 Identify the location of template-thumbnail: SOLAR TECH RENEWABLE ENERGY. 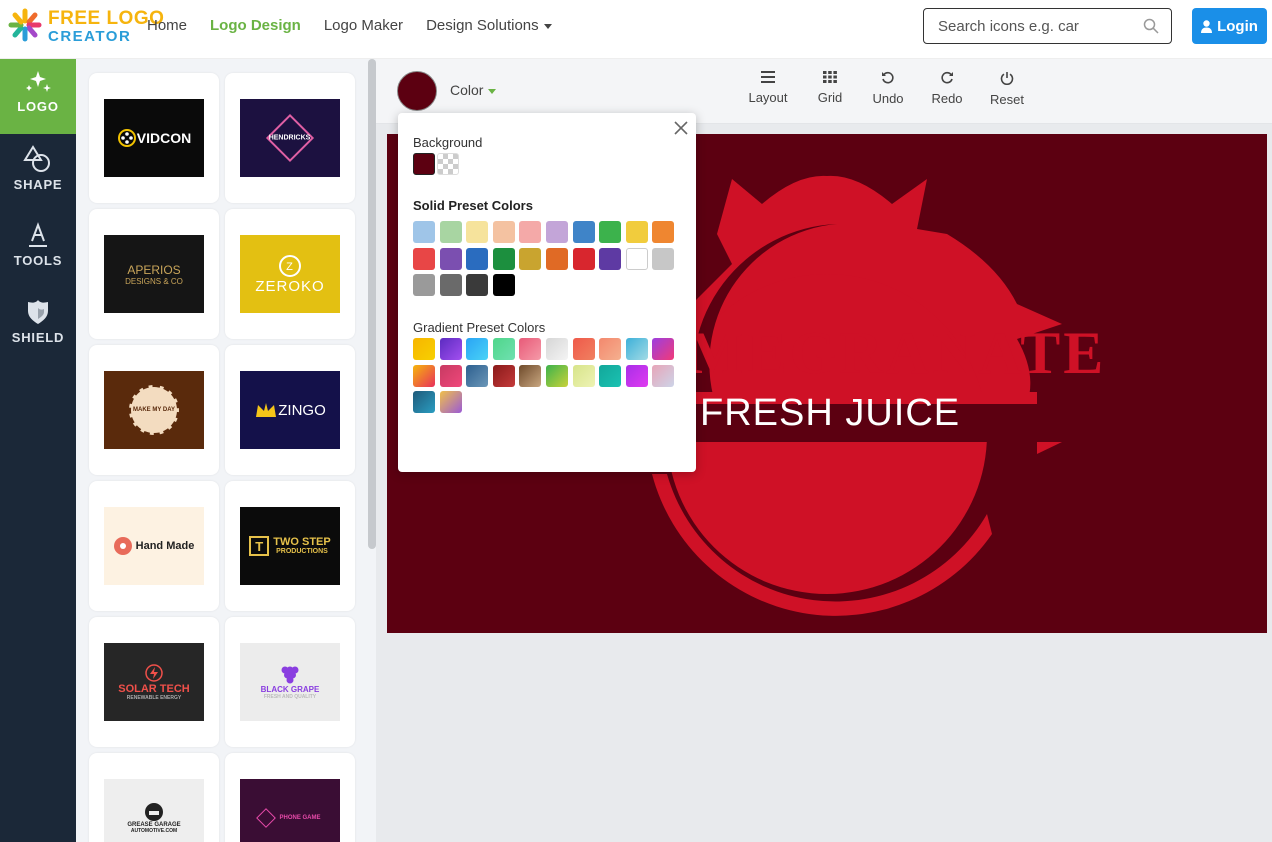
(154, 682).